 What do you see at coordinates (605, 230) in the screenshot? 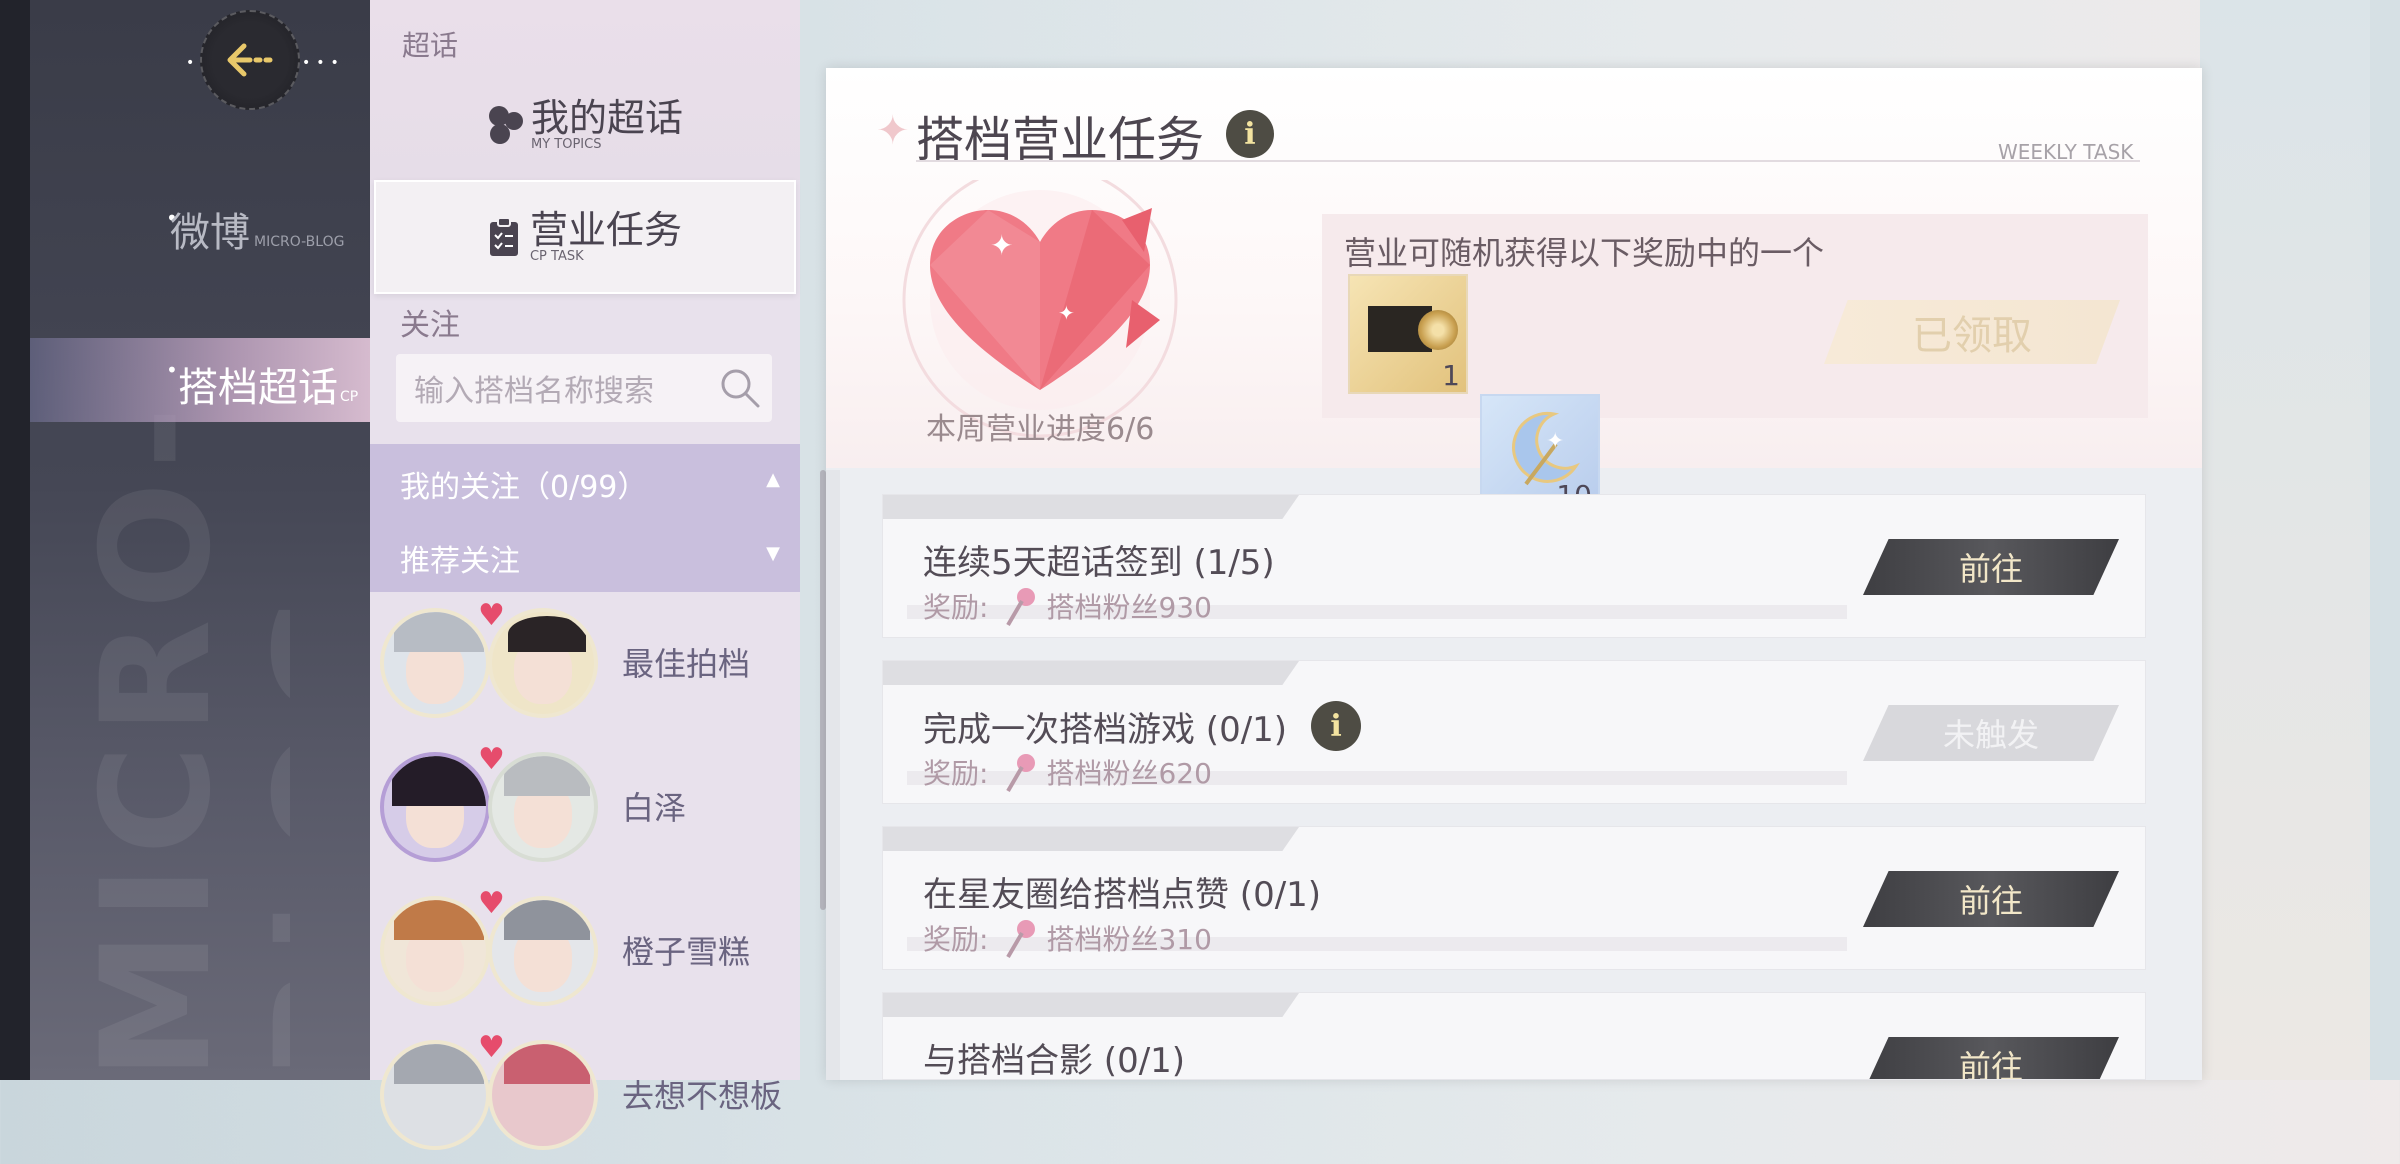
I see `menu-task-label: 营业任务` at bounding box center [605, 230].